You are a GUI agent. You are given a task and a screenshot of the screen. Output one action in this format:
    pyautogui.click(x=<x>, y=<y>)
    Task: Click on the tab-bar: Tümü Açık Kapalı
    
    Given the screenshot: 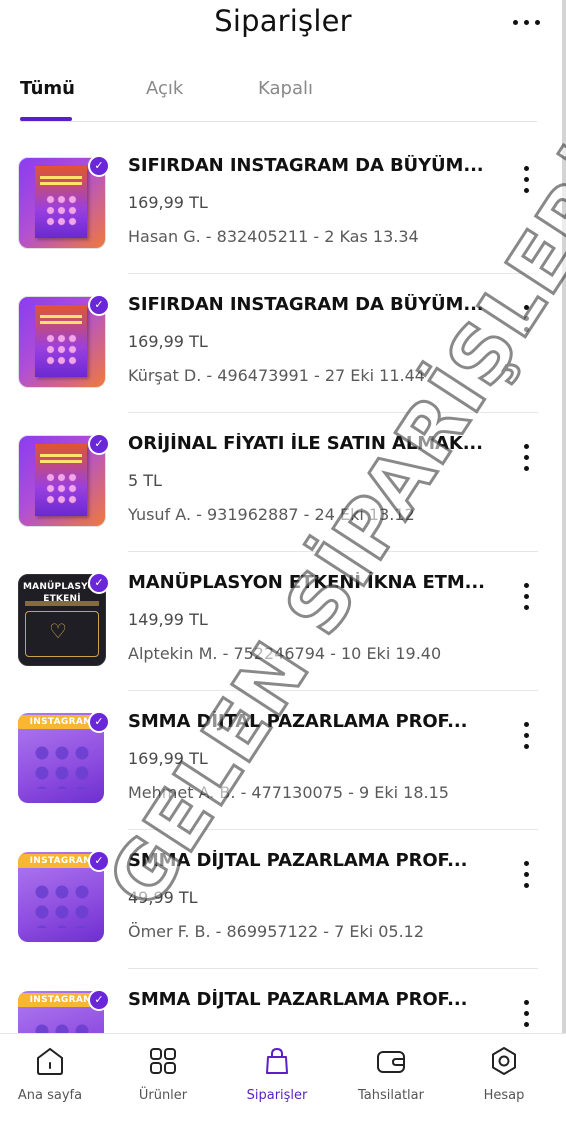 What is the action you would take?
    pyautogui.click(x=283, y=95)
    